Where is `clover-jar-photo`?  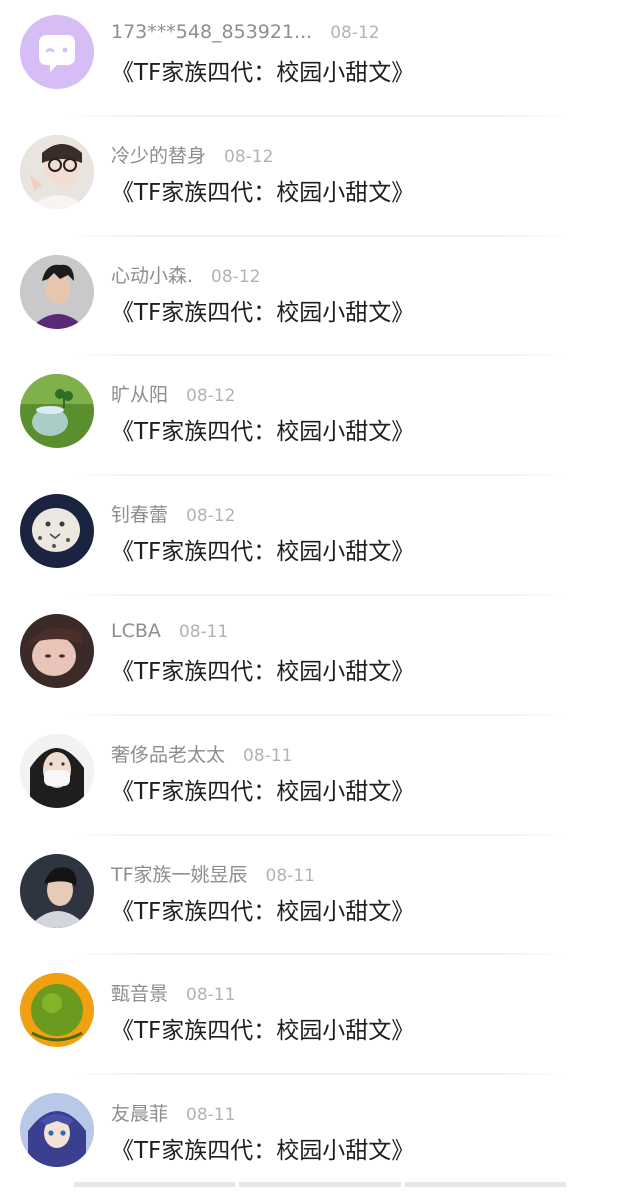 clover-jar-photo is located at coordinates (57, 411).